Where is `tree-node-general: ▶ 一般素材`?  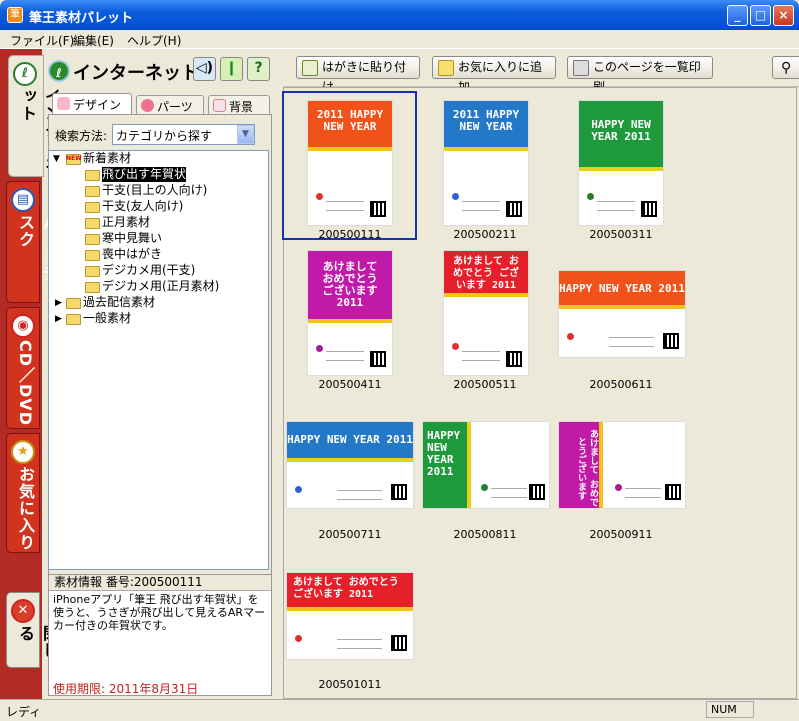
tree-node-general: ▶ 一般素材 is located at coordinates (140, 319).